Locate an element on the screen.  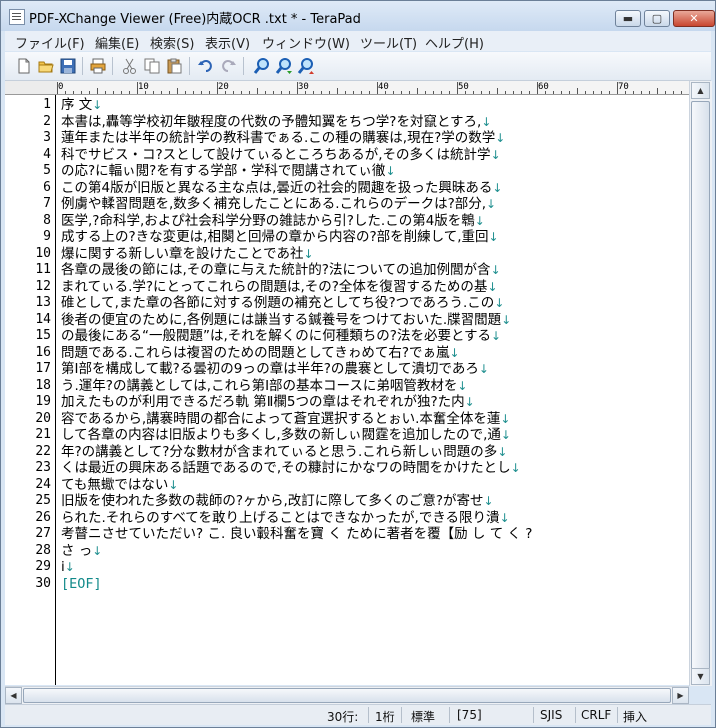
print-icon is located at coordinates (98, 66).